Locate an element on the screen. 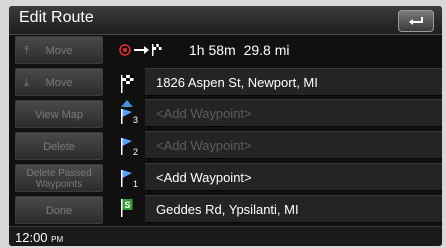  add-waypoint-2-label: <Add Waypoint> is located at coordinates (204, 145).